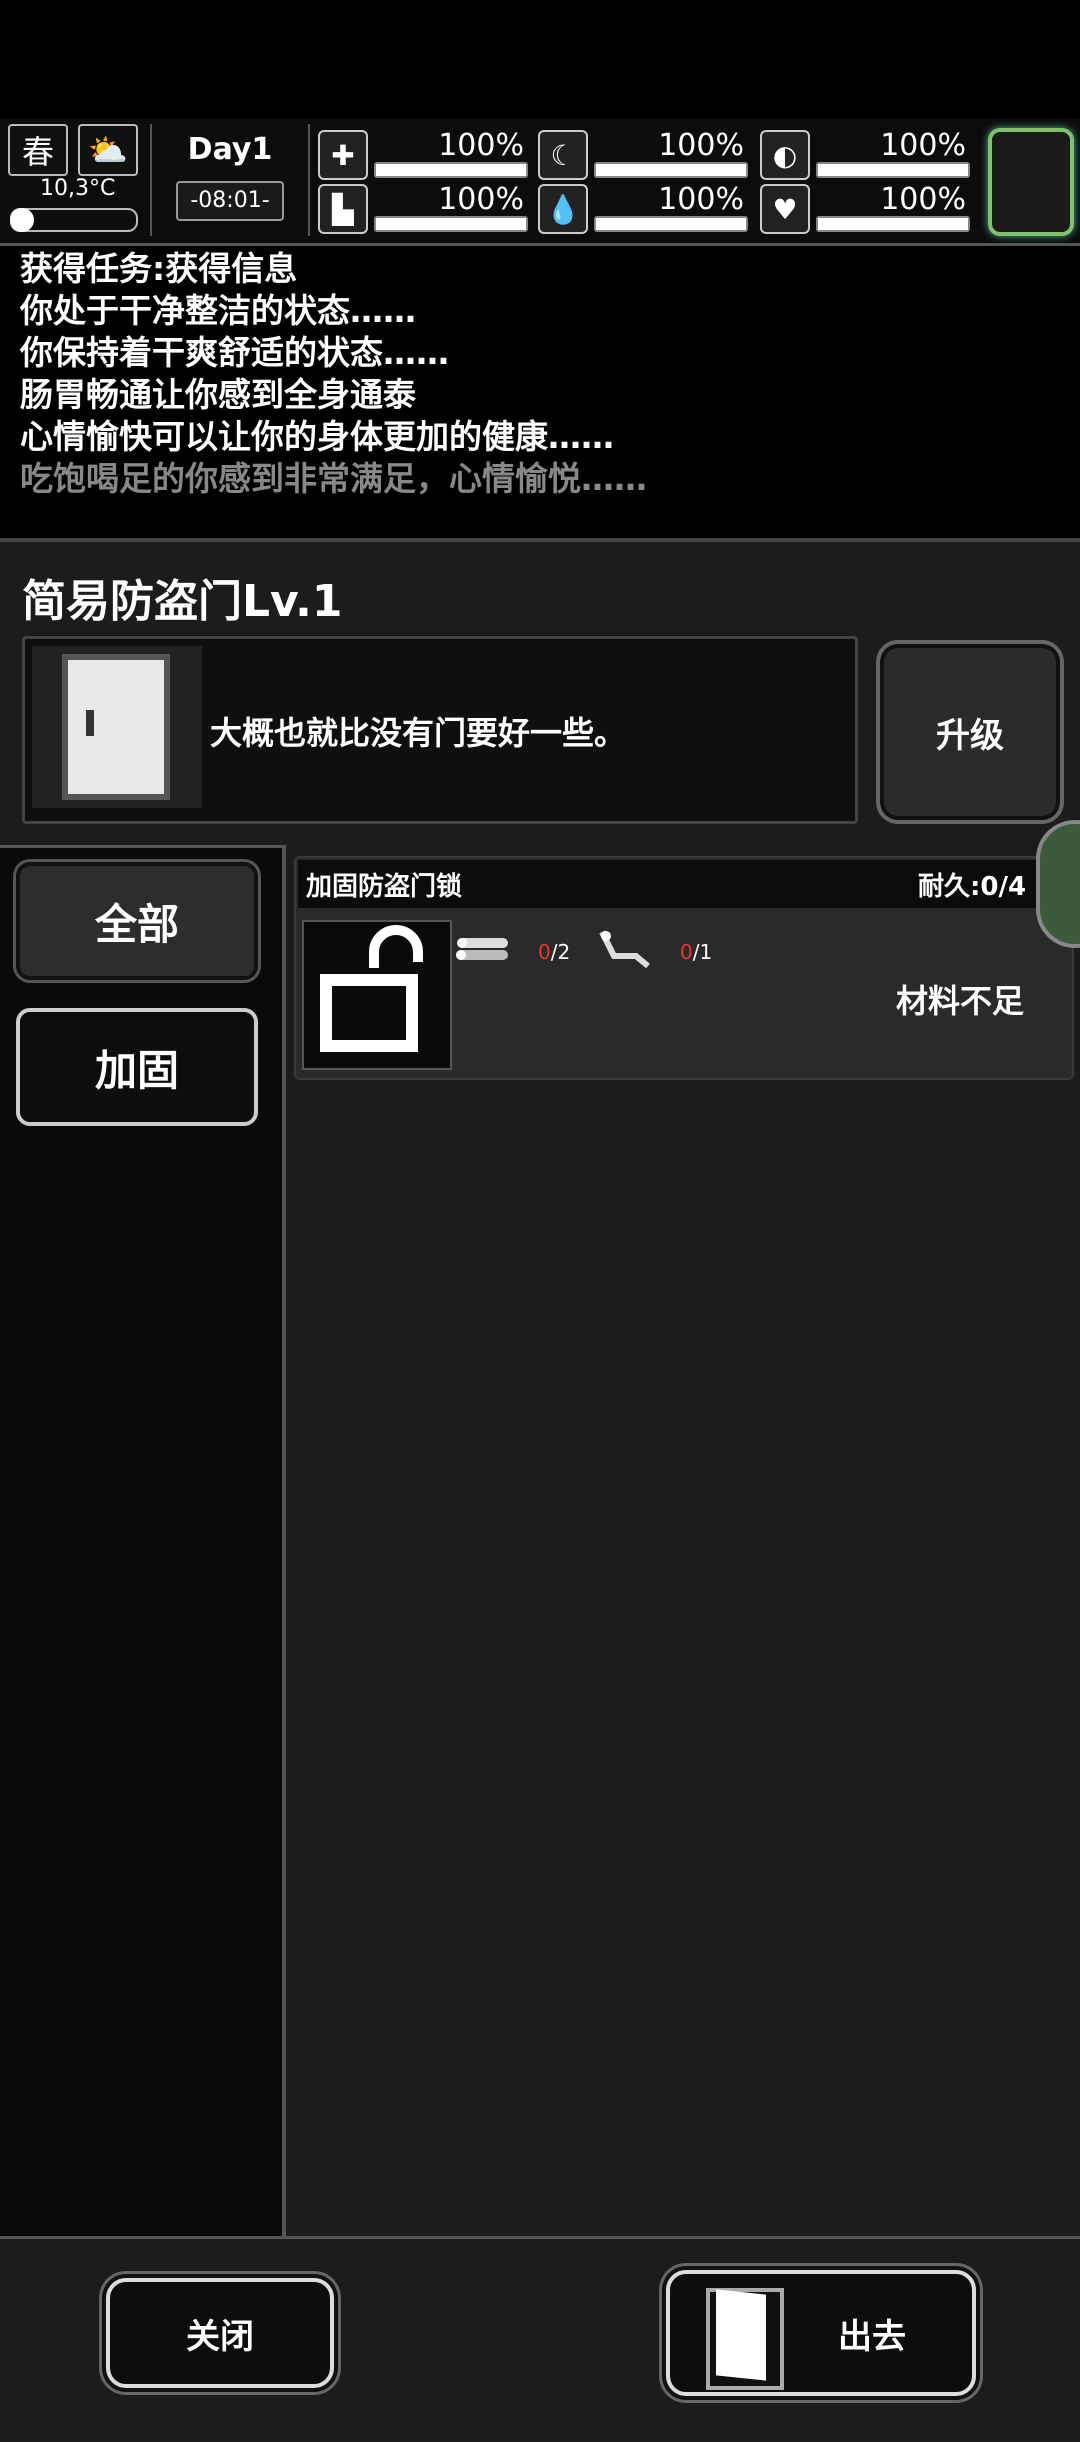 The width and height of the screenshot is (1080, 2442). Describe the element at coordinates (701, 145) in the screenshot. I see `hunger-percent: 100%` at that location.